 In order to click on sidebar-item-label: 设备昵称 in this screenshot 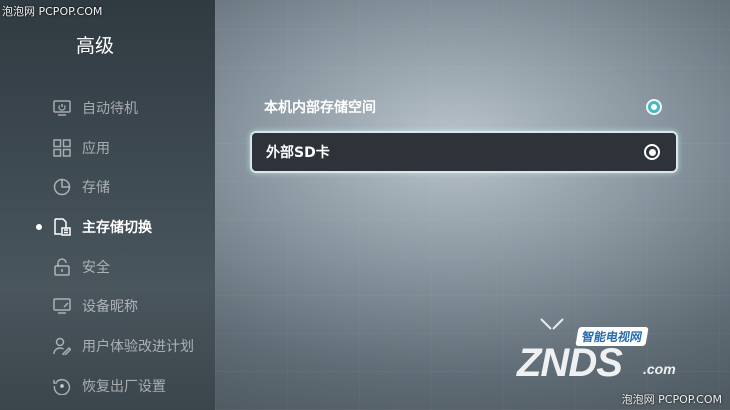, I will do `click(110, 307)`.